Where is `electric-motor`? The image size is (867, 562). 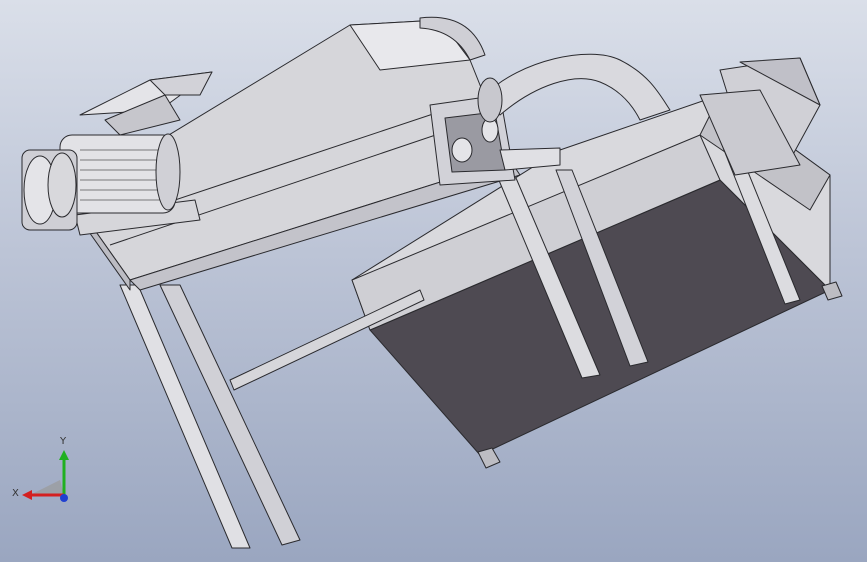
electric-motor is located at coordinates (111, 184).